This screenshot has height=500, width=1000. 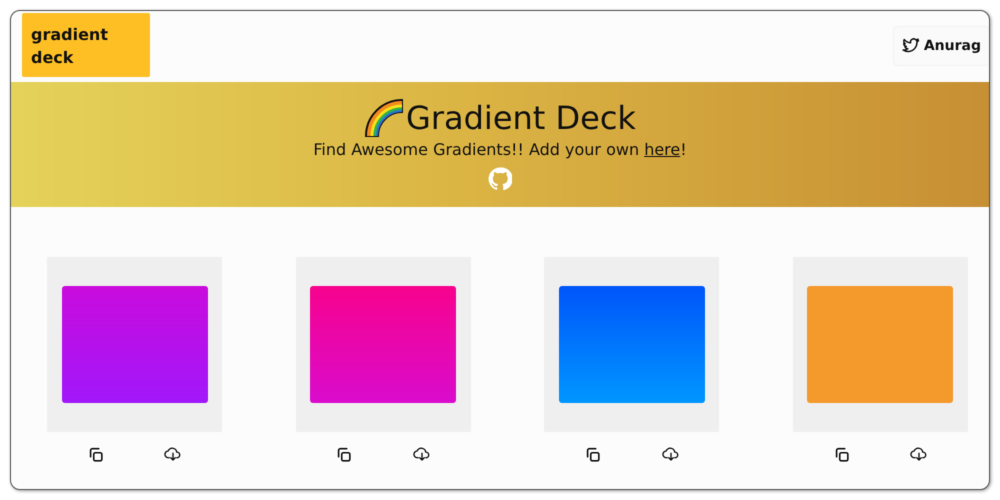 What do you see at coordinates (941, 46) in the screenshot?
I see `profile-link: Anurag` at bounding box center [941, 46].